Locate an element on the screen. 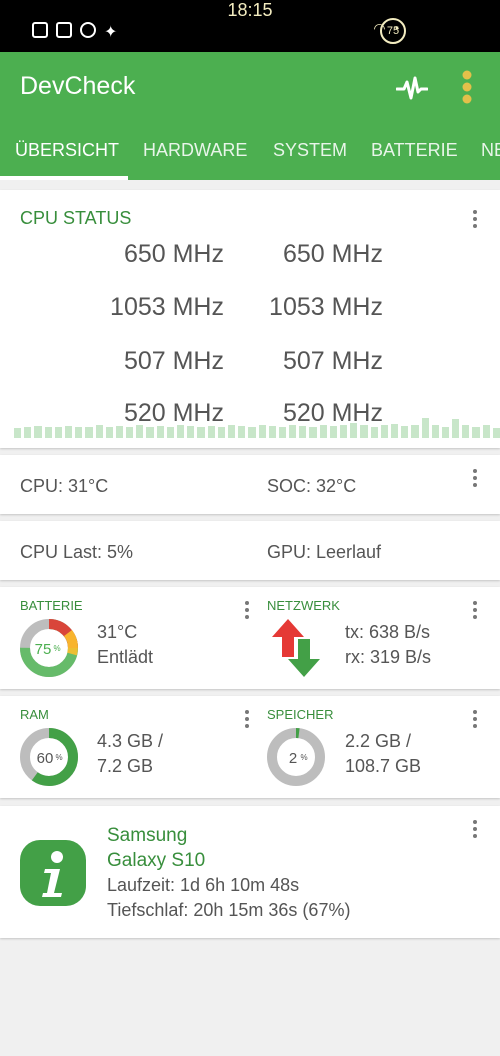 The width and height of the screenshot is (500, 1056). ram-gauge-unit: % is located at coordinates (58, 757).